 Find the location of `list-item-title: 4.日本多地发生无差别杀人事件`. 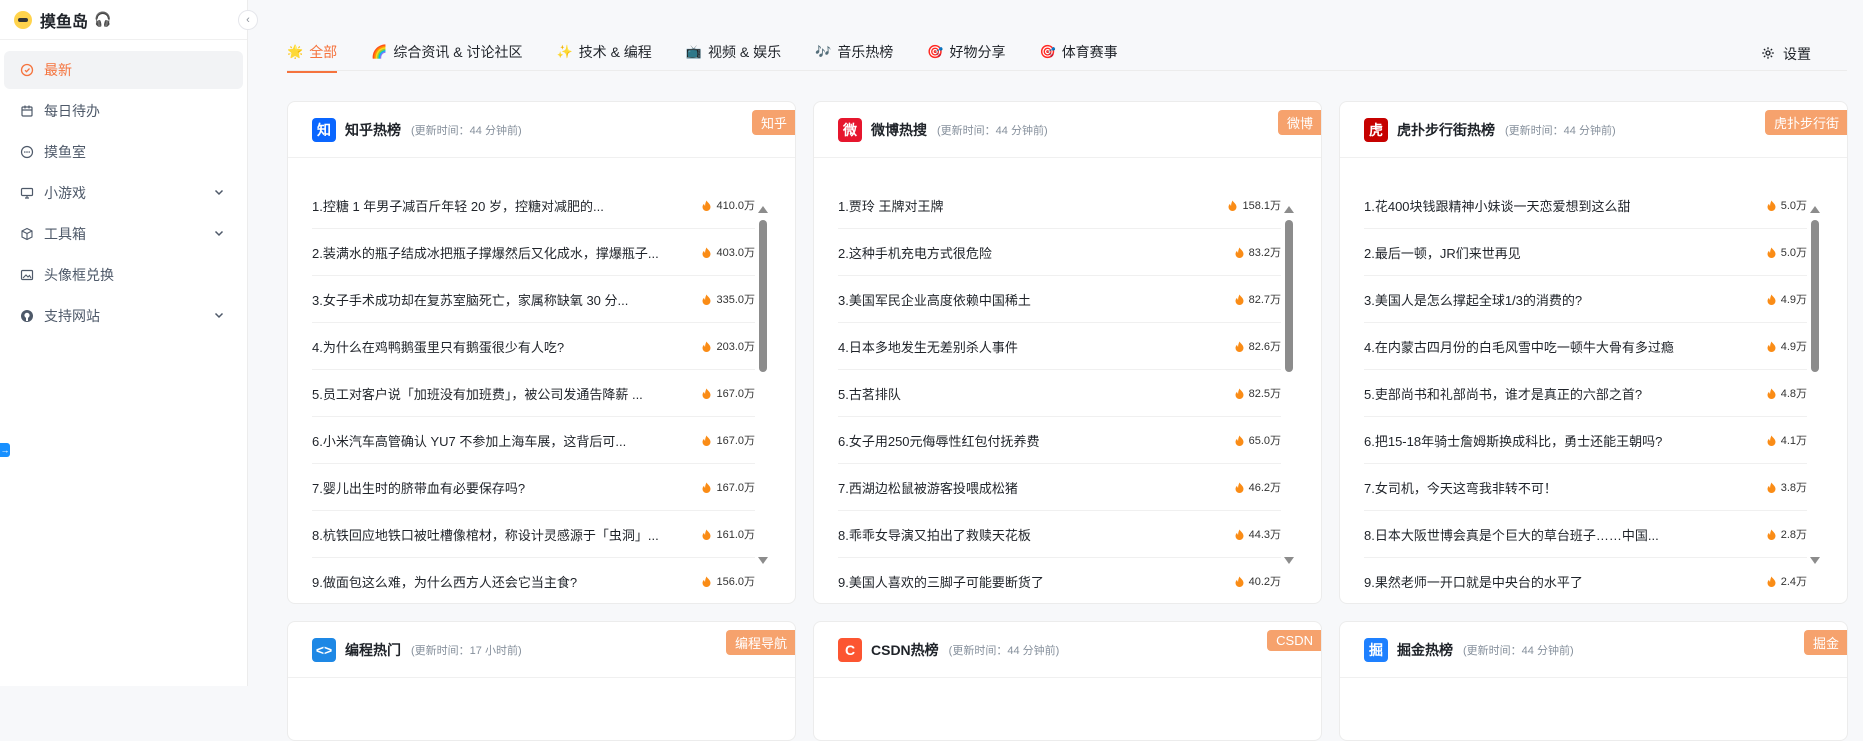

list-item-title: 4.日本多地发生无差别杀人事件 is located at coordinates (1028, 346).